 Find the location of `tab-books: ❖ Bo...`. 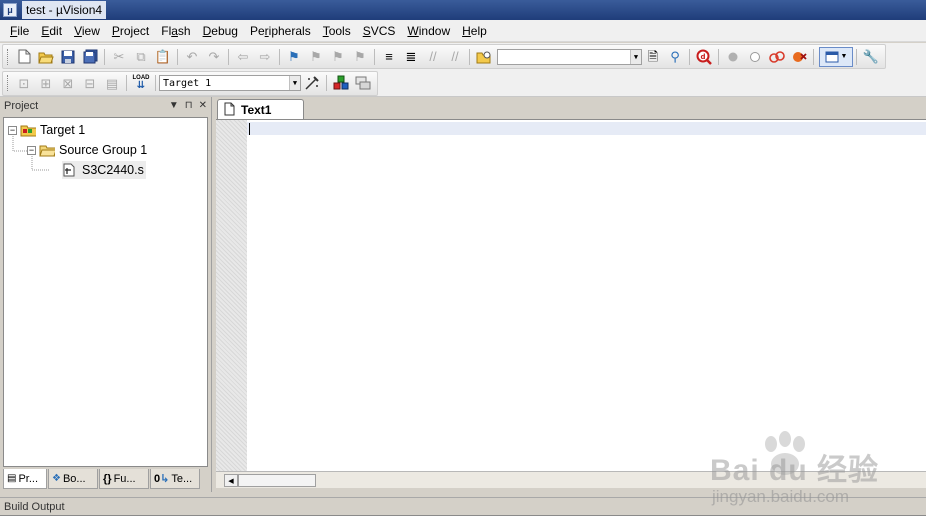

tab-books: ❖ Bo... is located at coordinates (73, 479).